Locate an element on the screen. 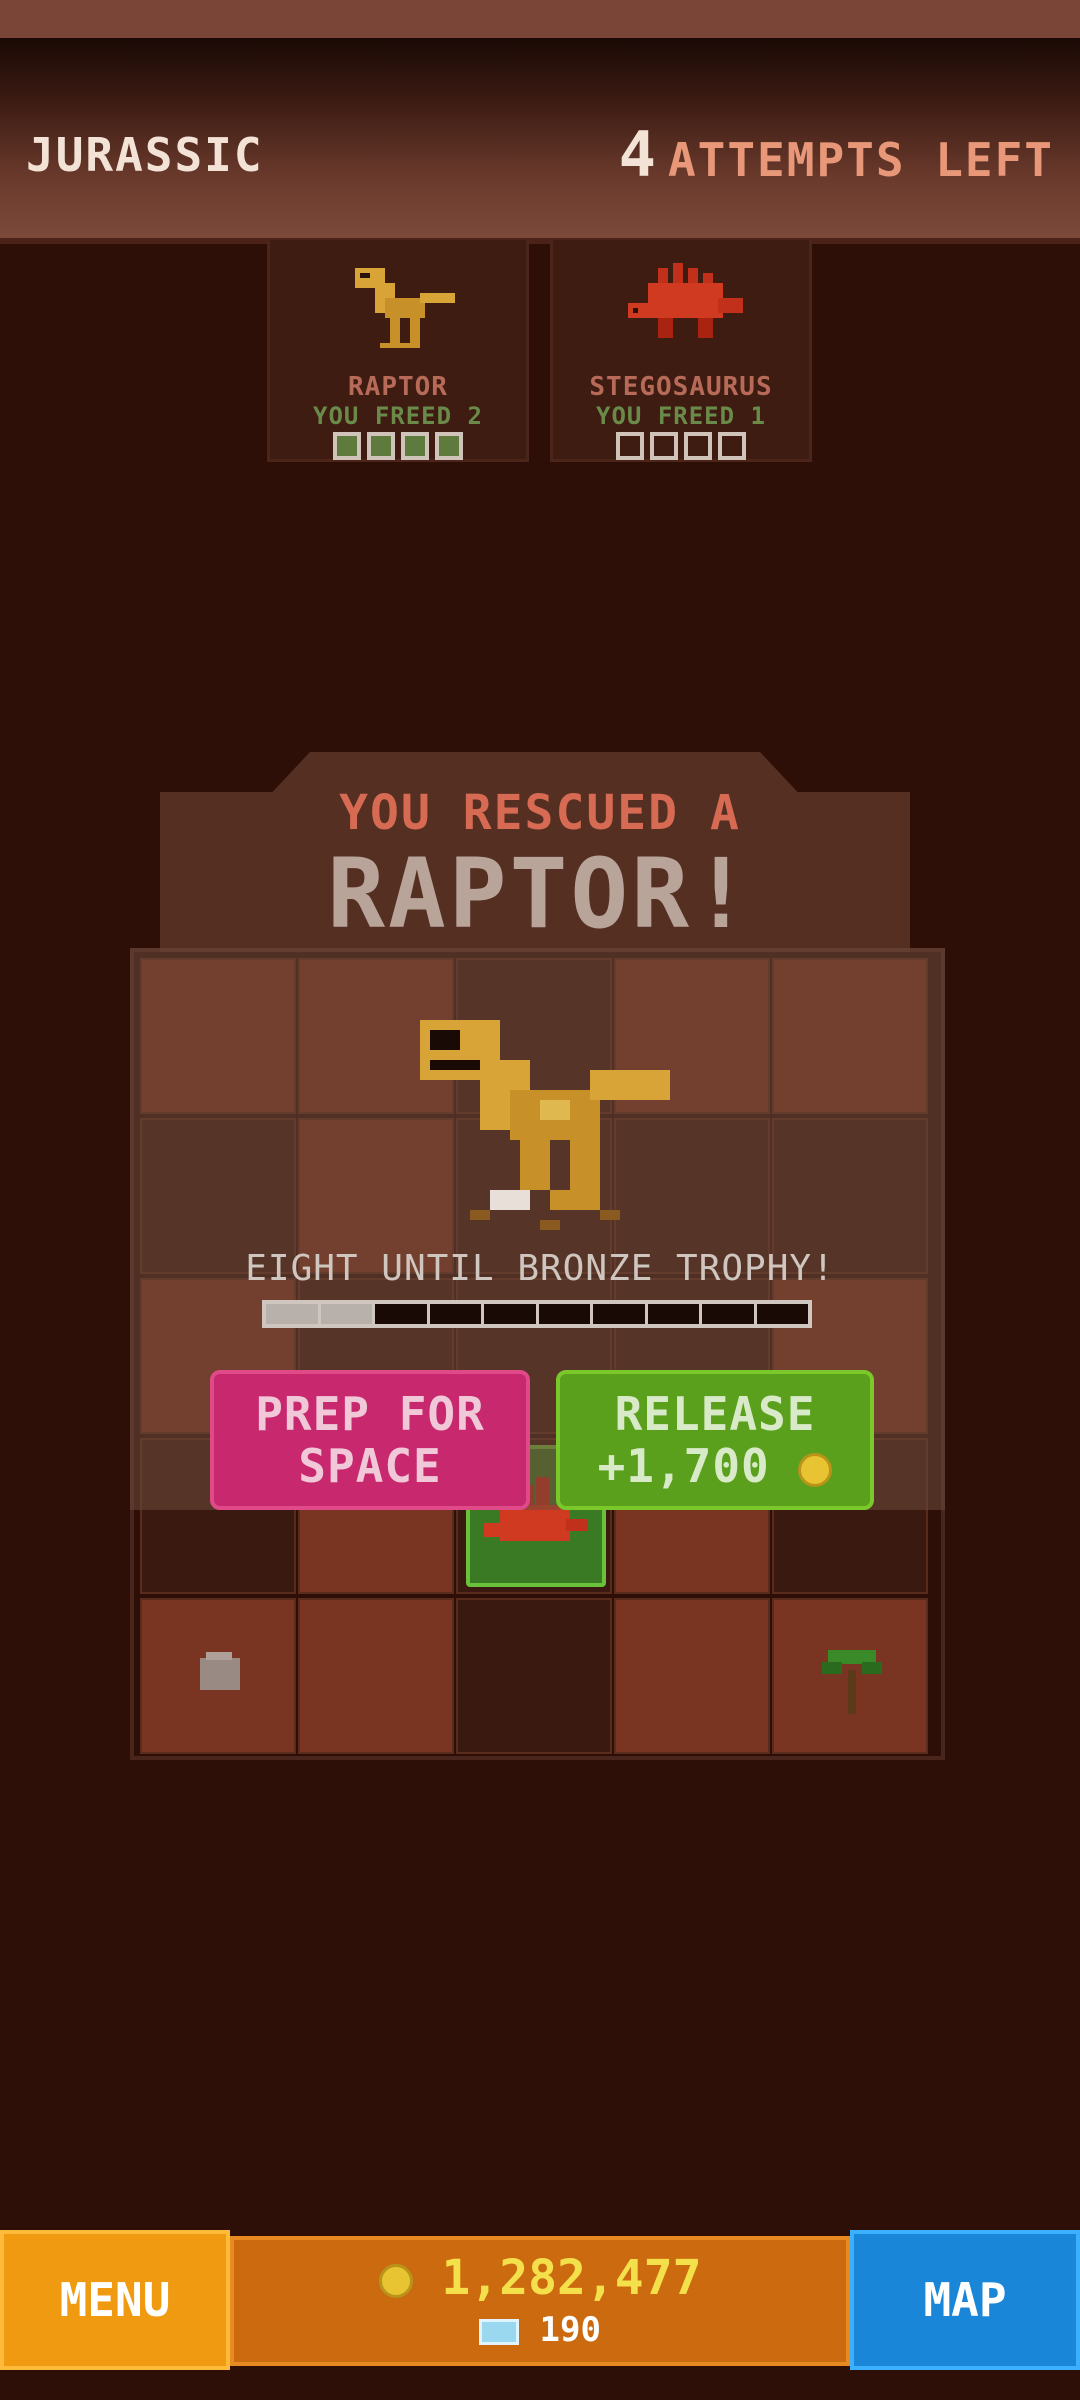 The image size is (1080, 2400). menu-button: MENU is located at coordinates (115, 2300).